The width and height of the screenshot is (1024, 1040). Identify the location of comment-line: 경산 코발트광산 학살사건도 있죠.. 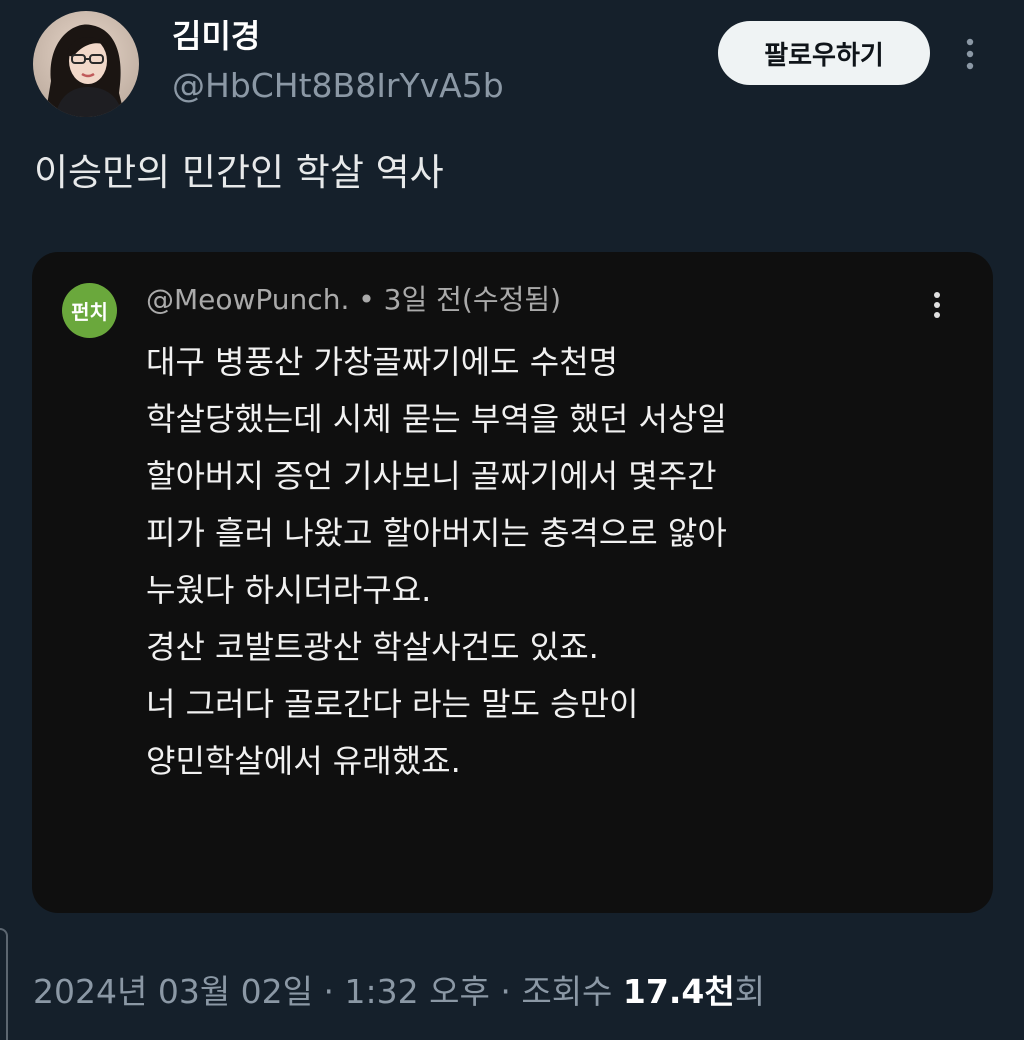
(372, 647).